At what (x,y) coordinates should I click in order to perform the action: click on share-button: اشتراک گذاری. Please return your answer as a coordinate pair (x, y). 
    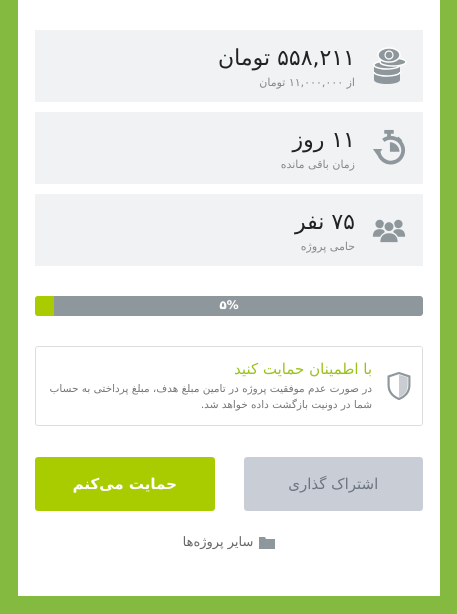
    Looking at the image, I should click on (333, 484).